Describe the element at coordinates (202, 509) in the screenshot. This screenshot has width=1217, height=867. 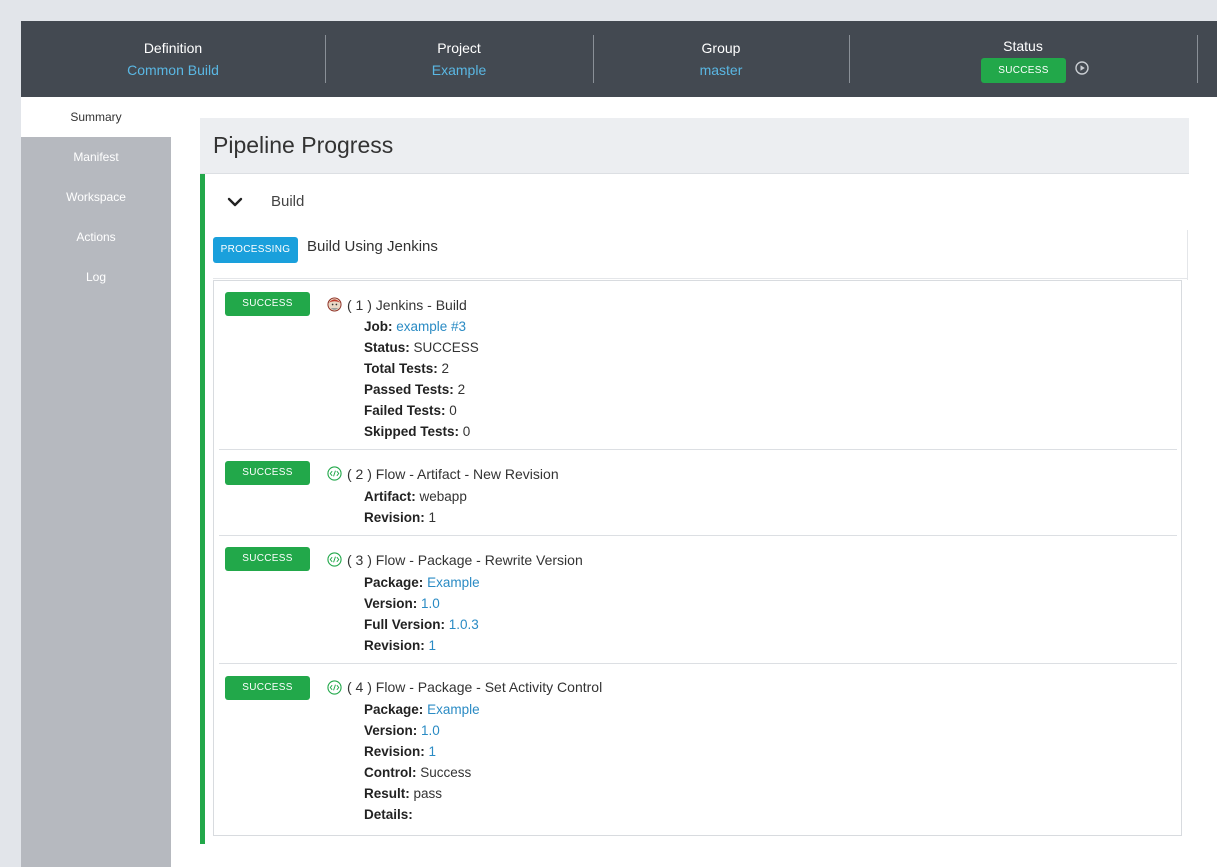
I see `phase-status-bar` at that location.